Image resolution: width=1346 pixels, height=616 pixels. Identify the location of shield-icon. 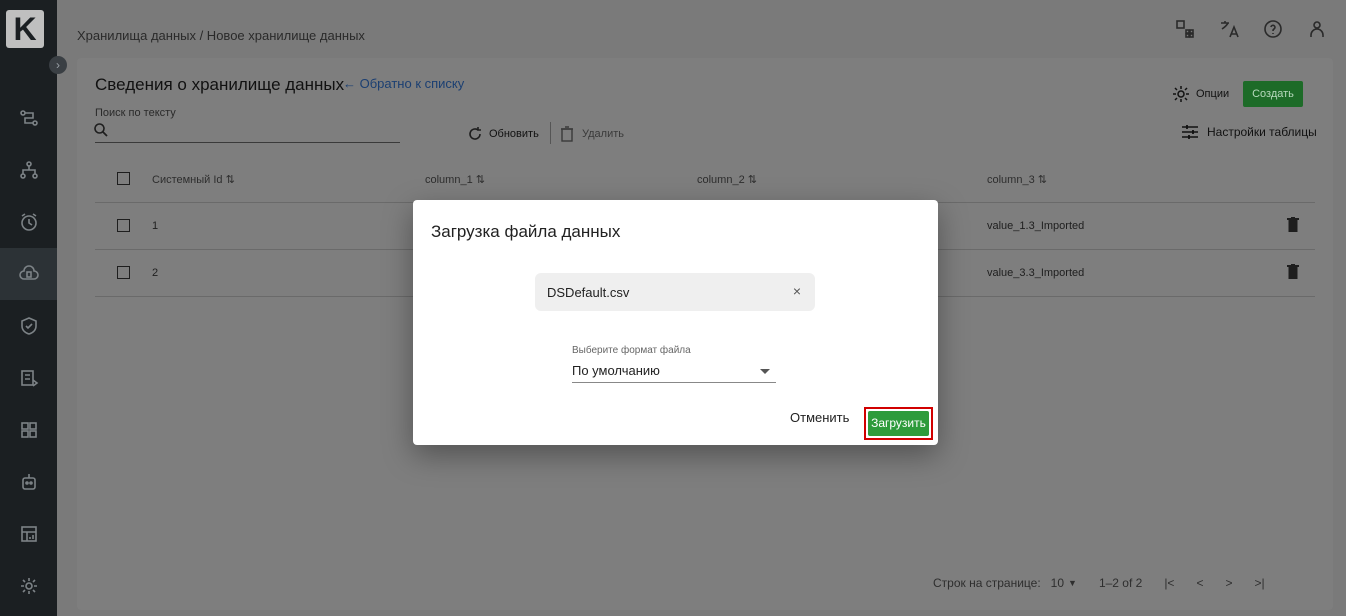
(28, 326).